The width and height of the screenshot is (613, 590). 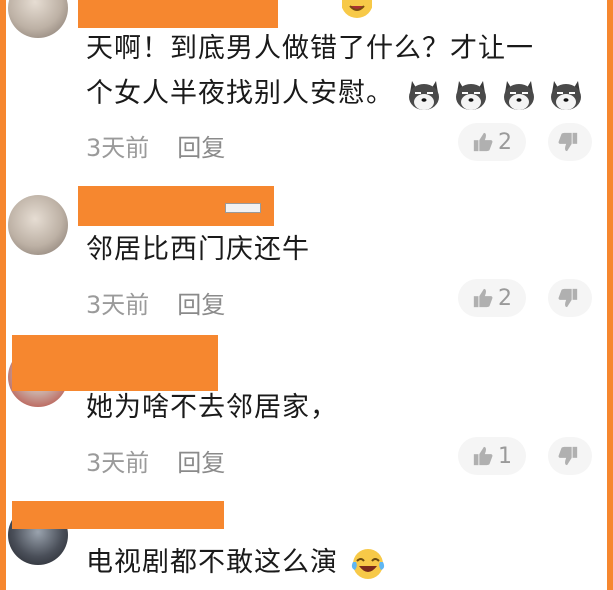 I want to click on user-badge-icon, so click(x=243, y=208).